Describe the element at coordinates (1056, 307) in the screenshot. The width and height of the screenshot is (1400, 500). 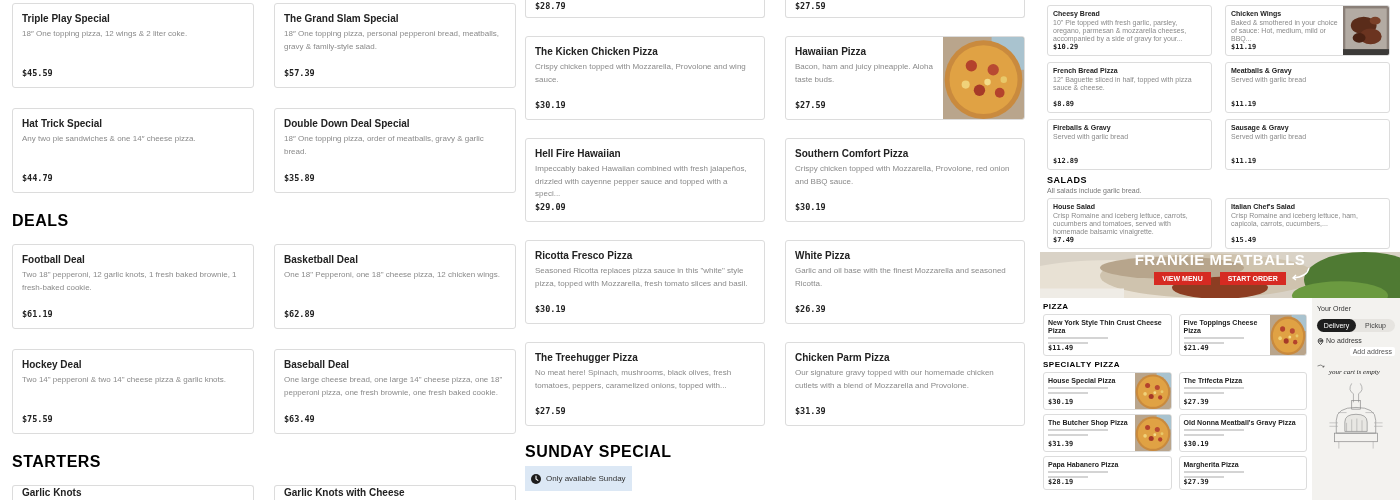
I see `section-heading: PIZZA` at that location.